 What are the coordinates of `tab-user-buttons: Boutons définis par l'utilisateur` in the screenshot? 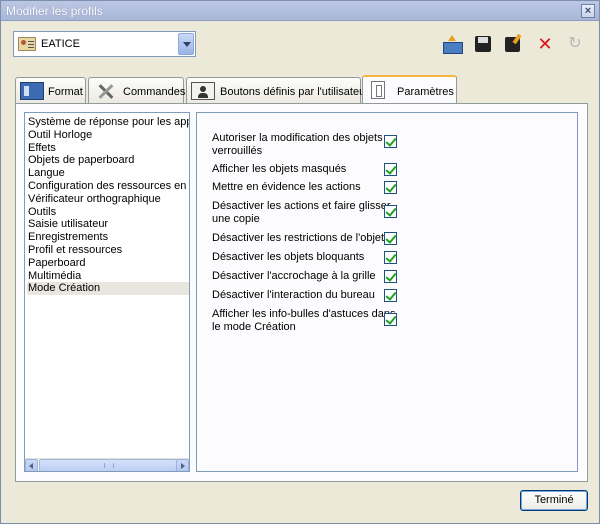 It's located at (277, 90).